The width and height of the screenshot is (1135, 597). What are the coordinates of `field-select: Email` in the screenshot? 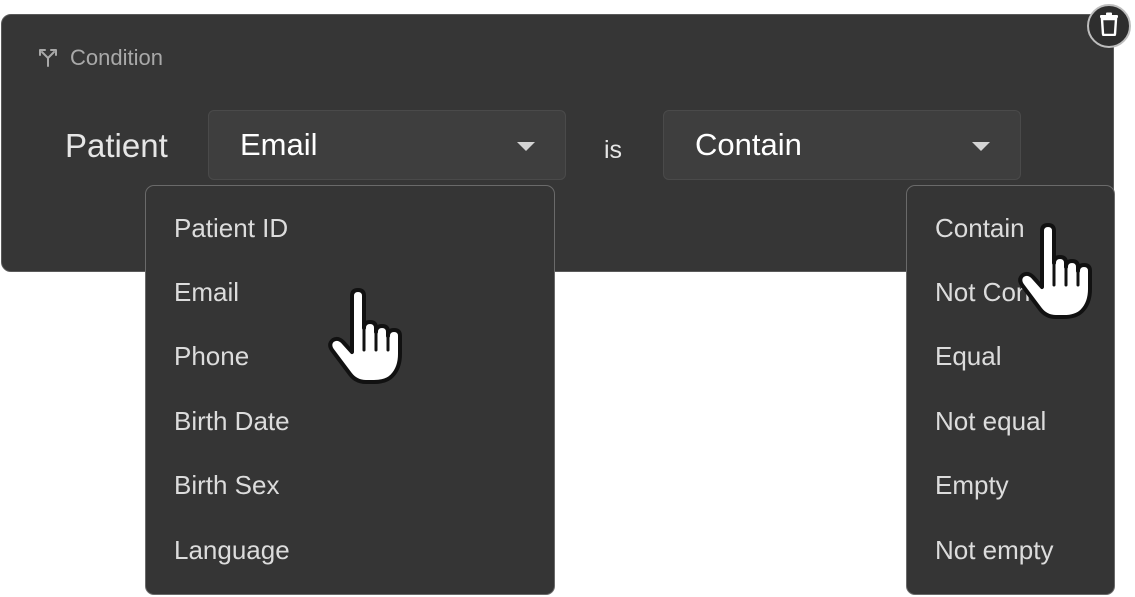 It's located at (387, 145).